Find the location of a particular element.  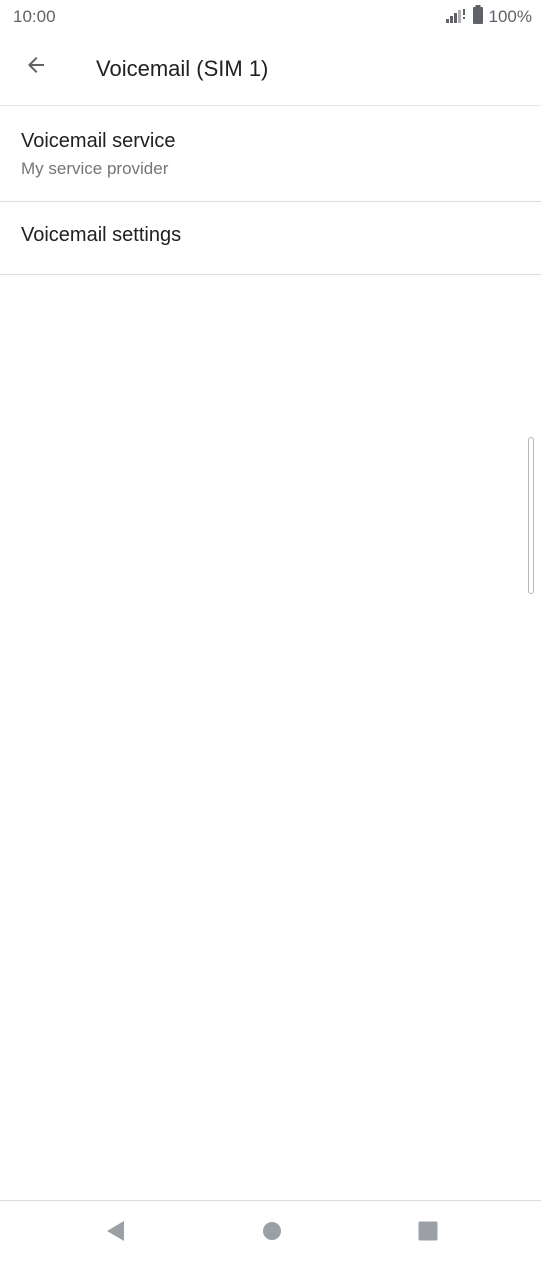

status-time: 10:00 is located at coordinates (34, 16).